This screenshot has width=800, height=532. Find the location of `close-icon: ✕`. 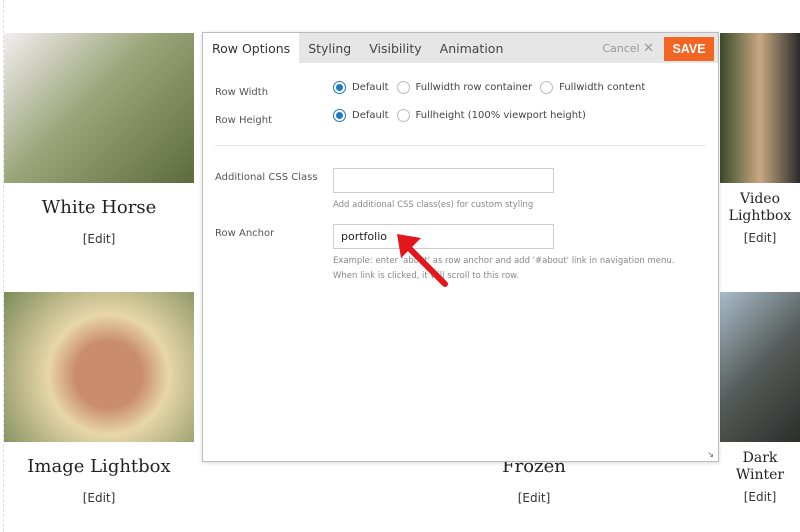

close-icon: ✕ is located at coordinates (648, 48).